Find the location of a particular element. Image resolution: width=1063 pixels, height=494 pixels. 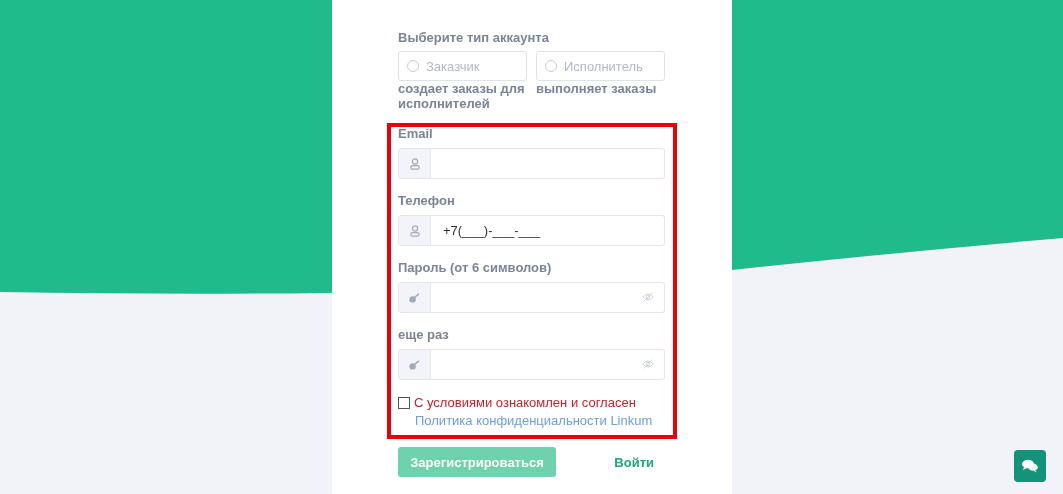

login-link: Войти is located at coordinates (634, 462).